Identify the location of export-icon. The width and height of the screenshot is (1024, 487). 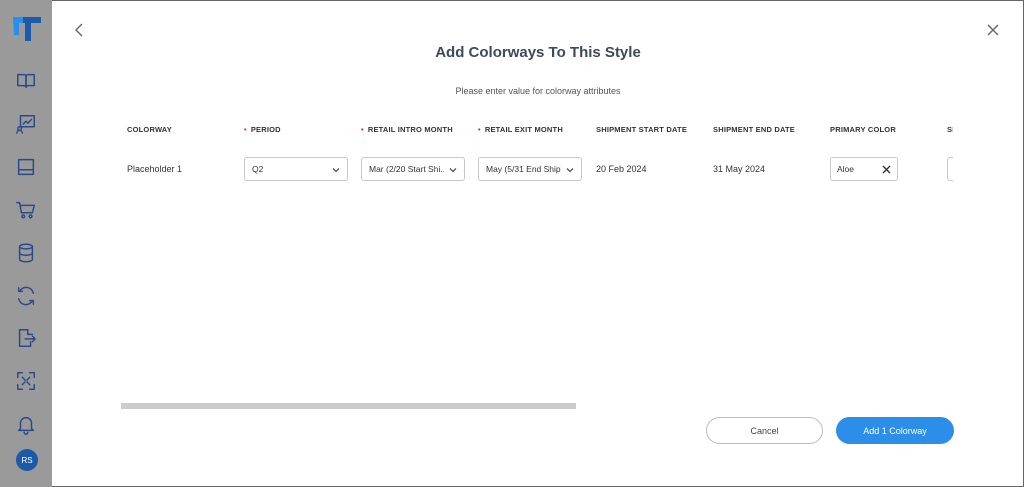
(26, 338).